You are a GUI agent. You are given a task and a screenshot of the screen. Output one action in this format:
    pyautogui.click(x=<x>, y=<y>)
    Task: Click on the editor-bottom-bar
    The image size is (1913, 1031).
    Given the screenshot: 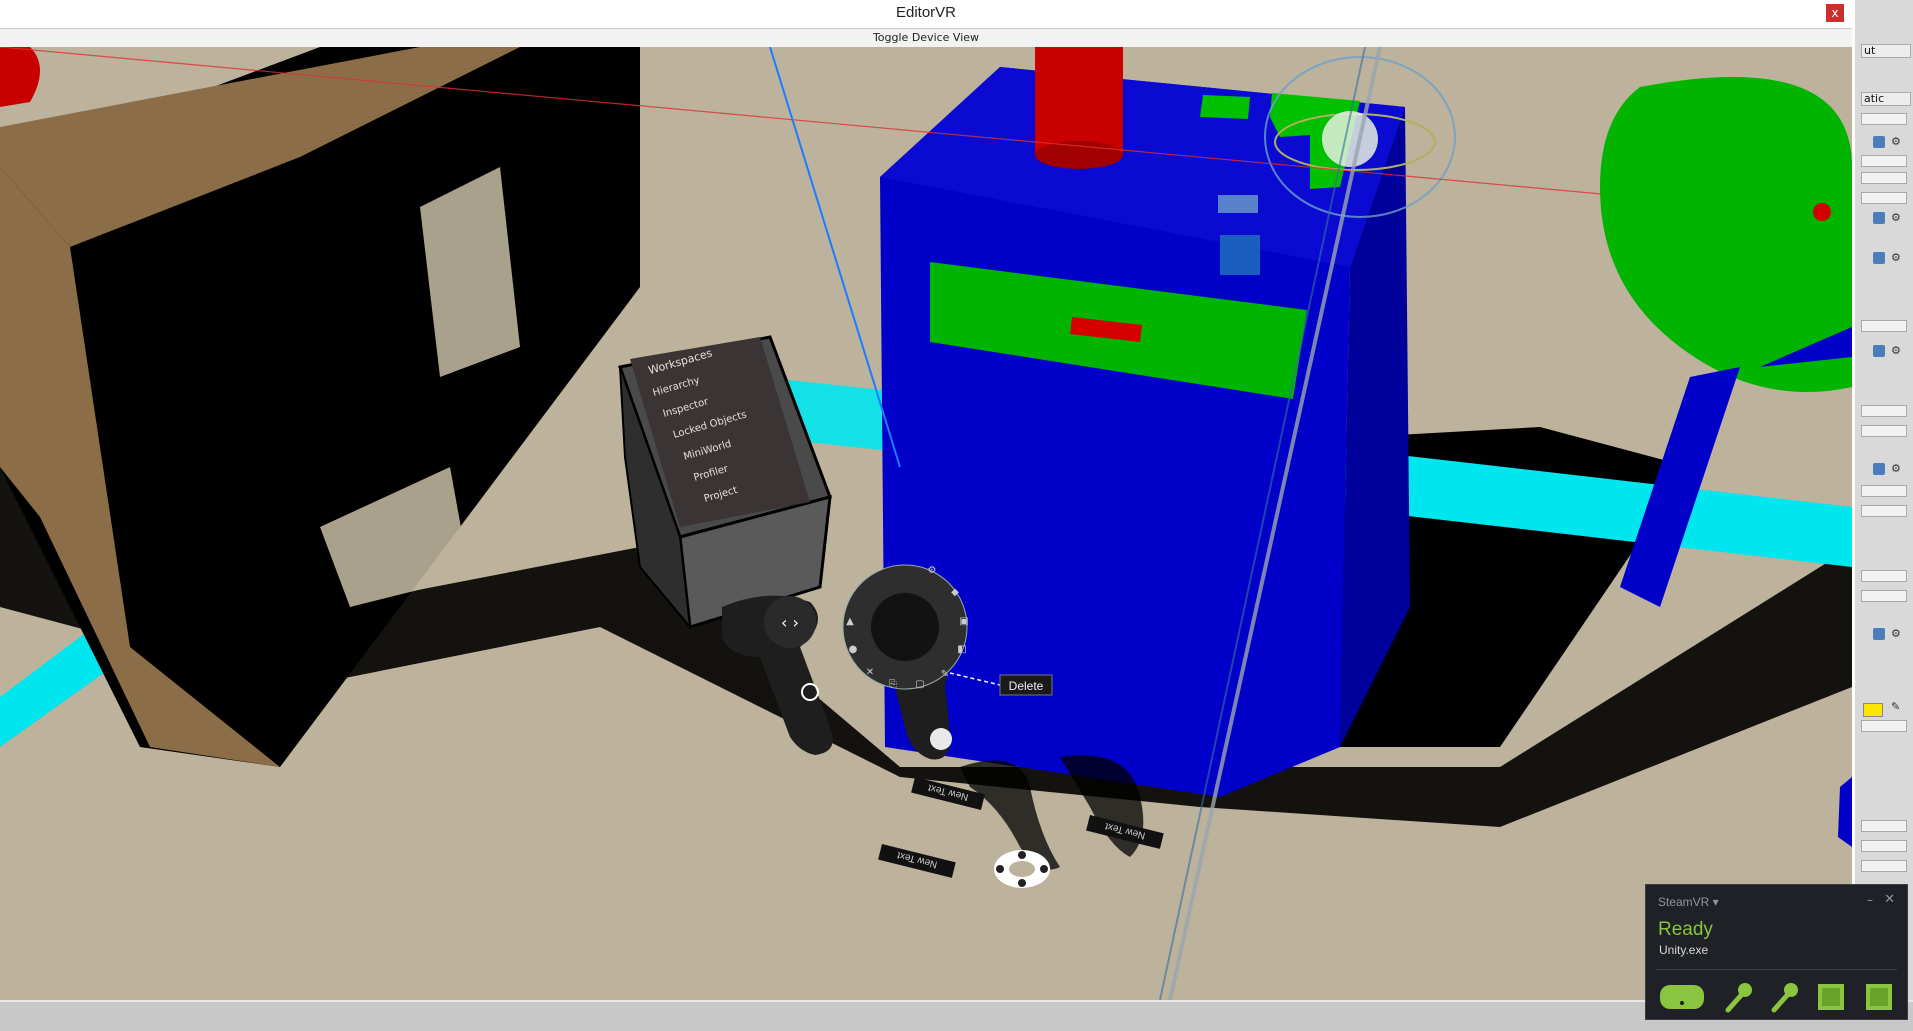 What is the action you would take?
    pyautogui.click(x=956, y=1015)
    